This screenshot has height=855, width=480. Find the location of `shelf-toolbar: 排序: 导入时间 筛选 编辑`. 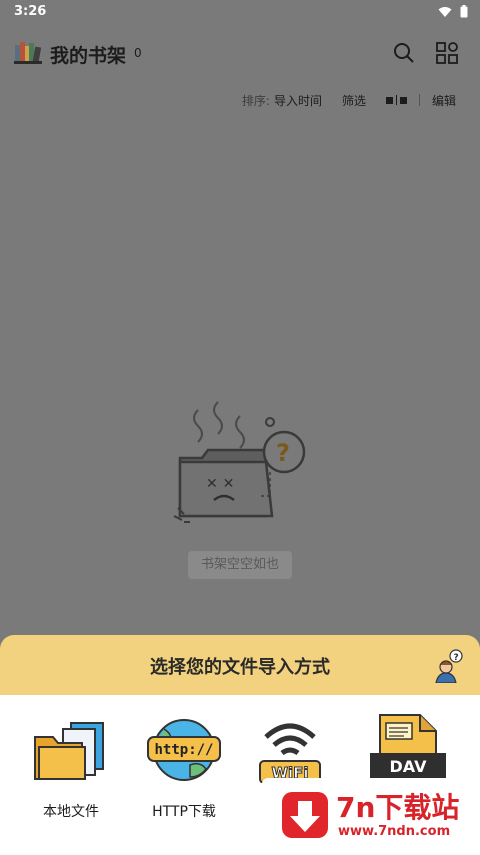

shelf-toolbar: 排序: 导入时间 筛选 编辑 is located at coordinates (349, 100).